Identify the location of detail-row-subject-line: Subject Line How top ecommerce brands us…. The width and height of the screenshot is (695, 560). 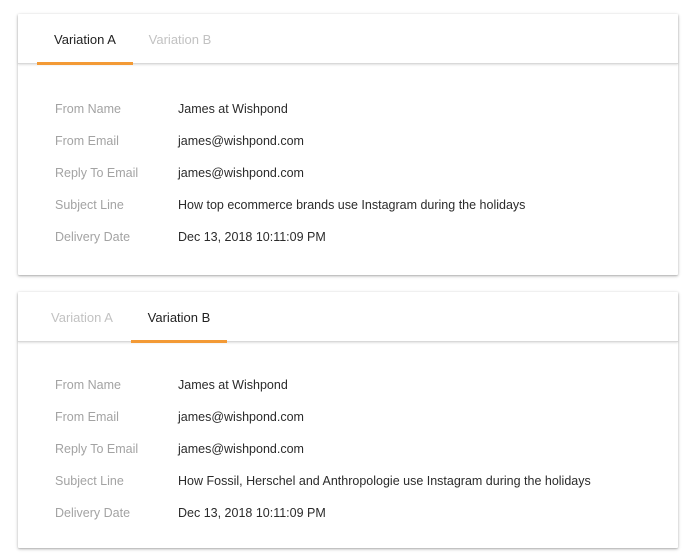
(348, 205).